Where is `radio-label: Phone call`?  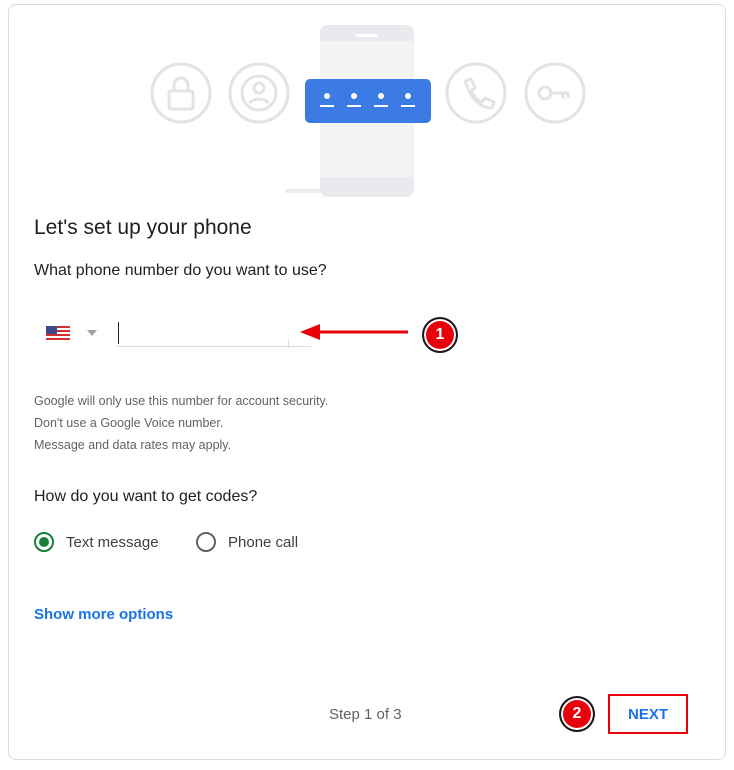
radio-label: Phone call is located at coordinates (263, 542).